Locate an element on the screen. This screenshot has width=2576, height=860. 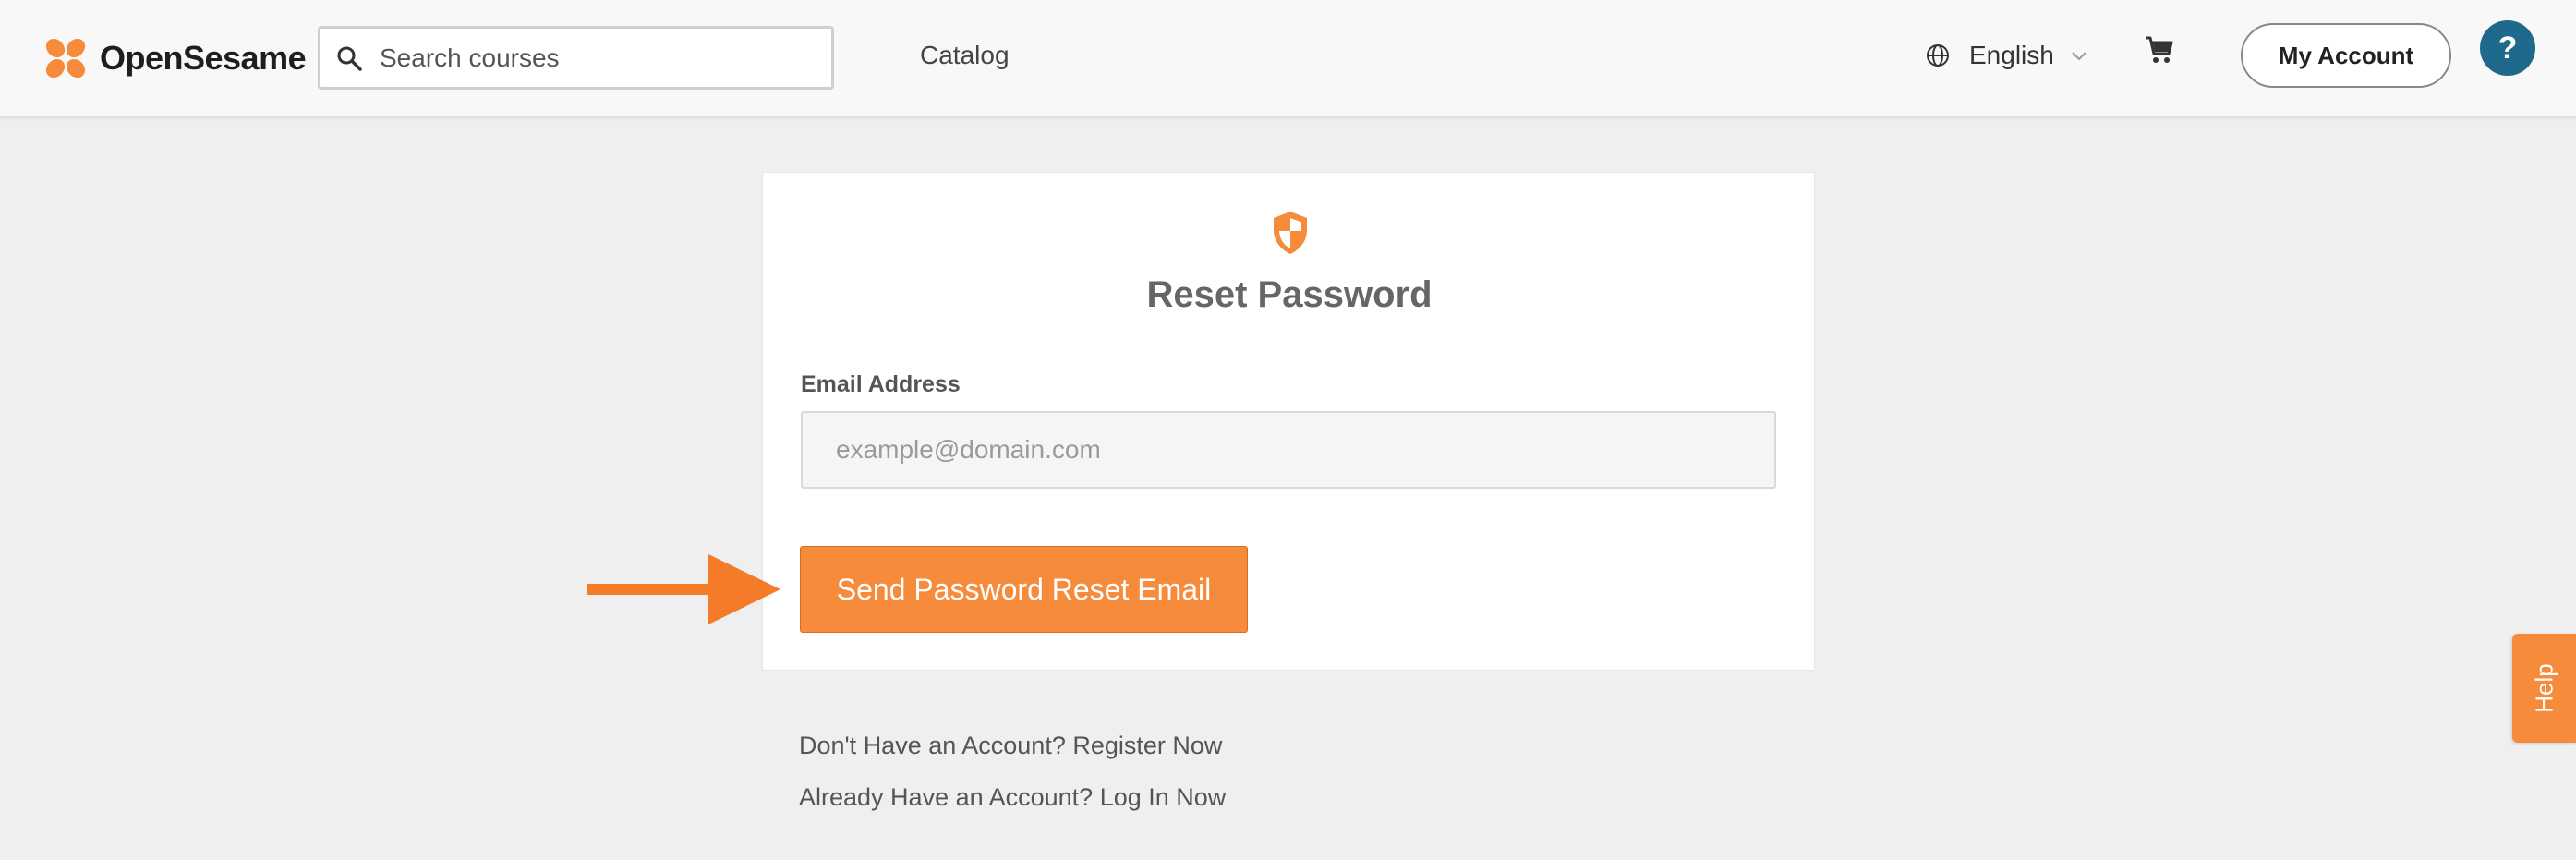
arrow-pointer-icon is located at coordinates (683, 589).